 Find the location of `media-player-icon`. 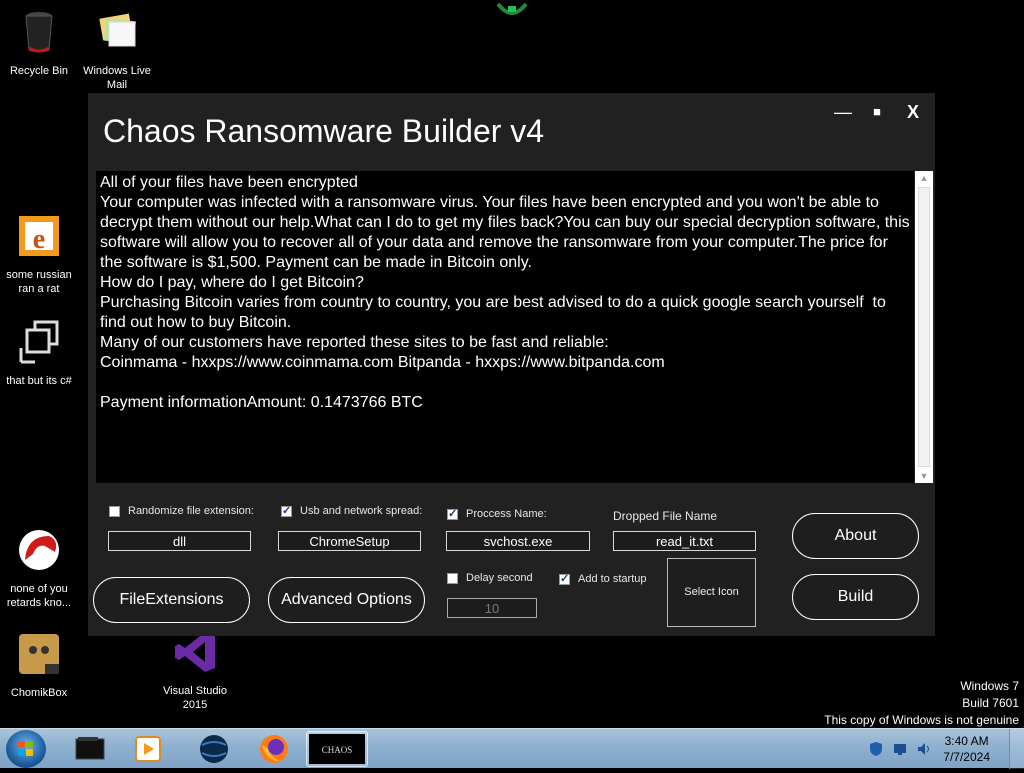

media-player-icon is located at coordinates (148, 749).